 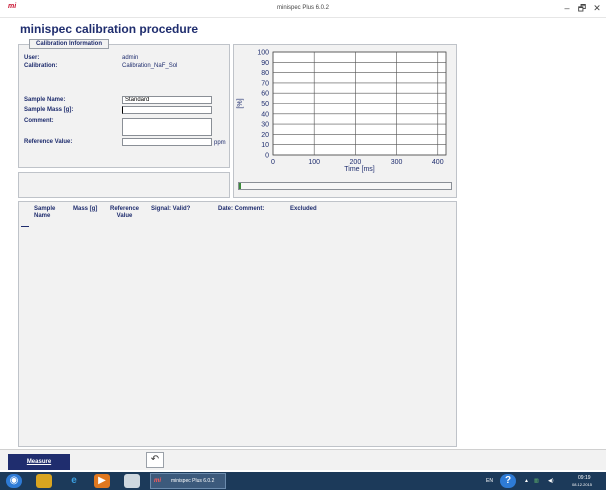 I want to click on close-button: ✕, so click(x=597, y=8).